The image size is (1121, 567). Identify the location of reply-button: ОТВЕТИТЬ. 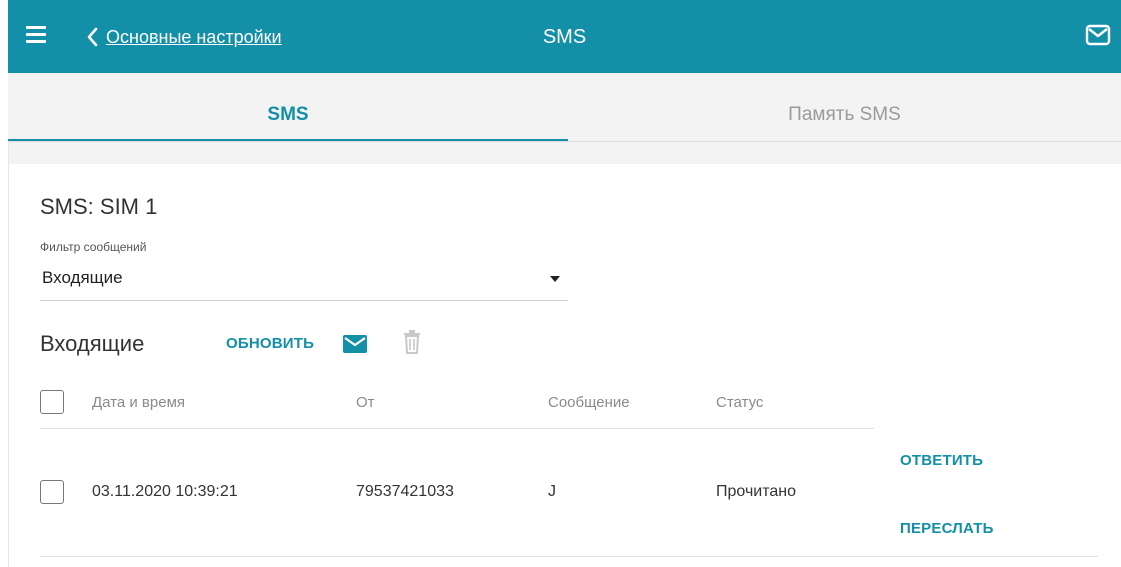
(941, 460).